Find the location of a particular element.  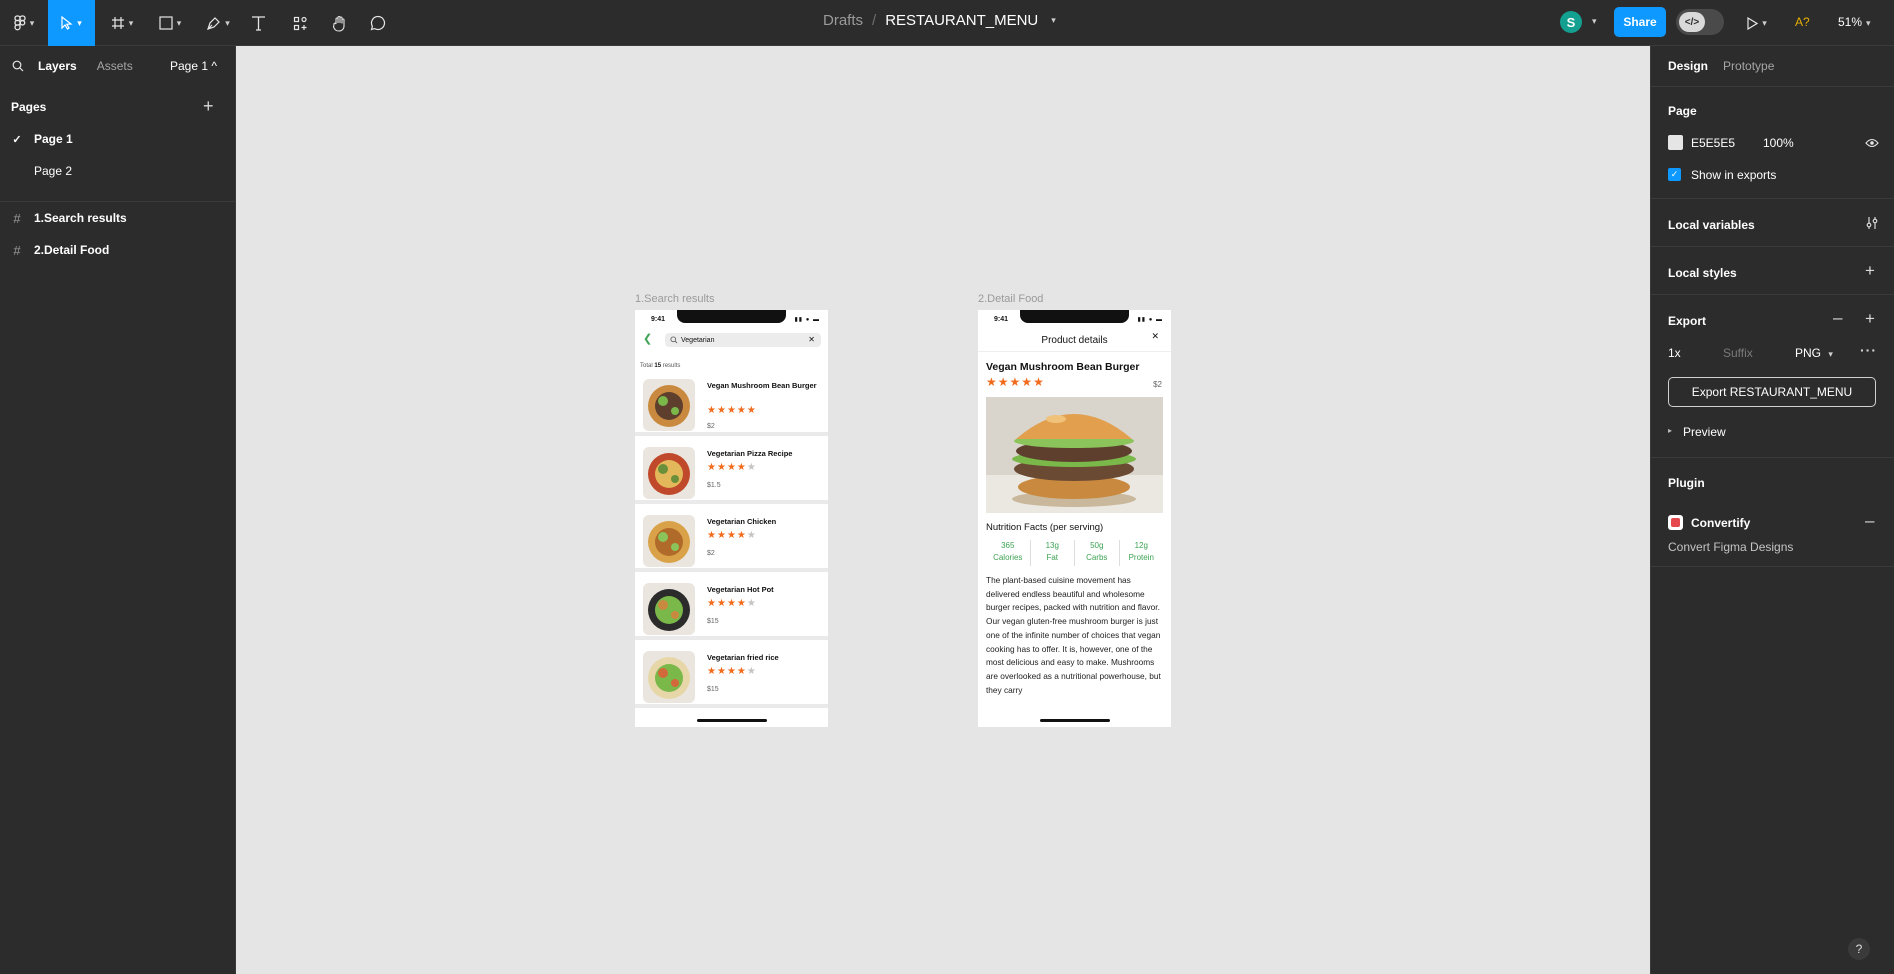

main-menu-button: ▾ is located at coordinates (24, 23).